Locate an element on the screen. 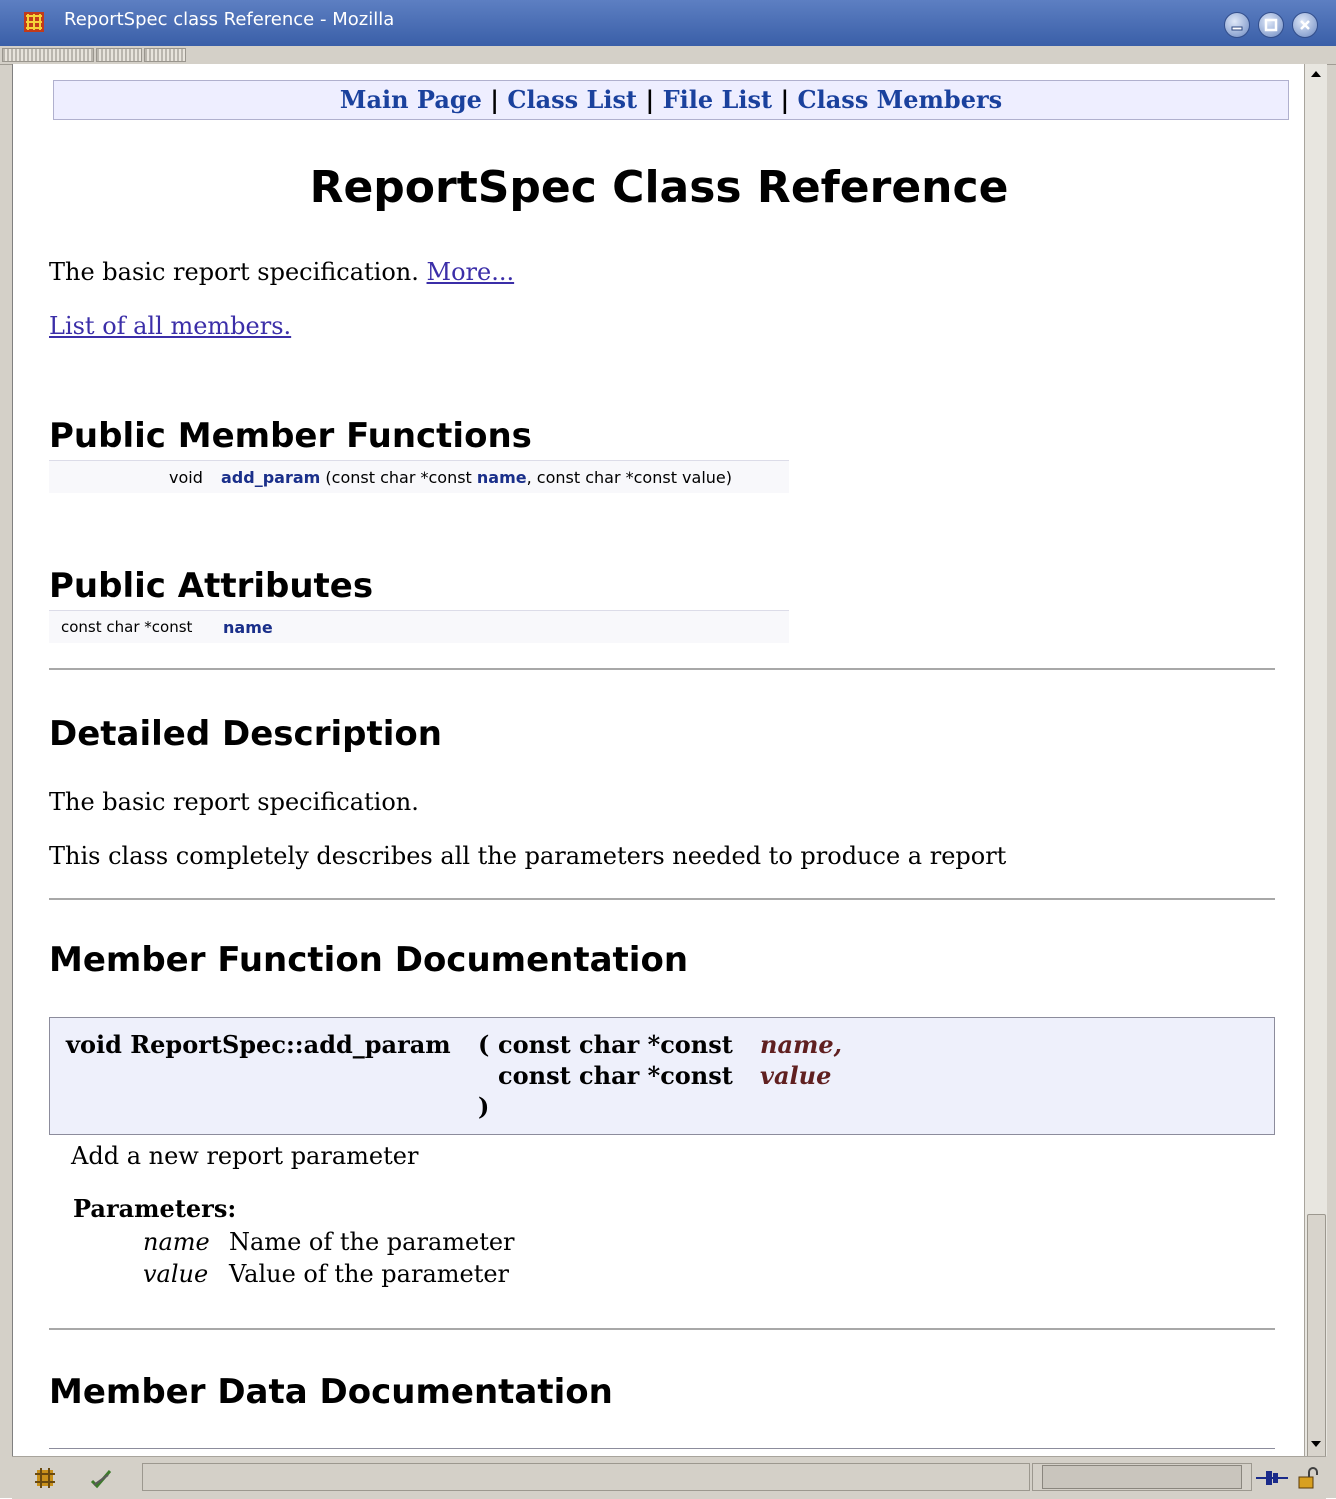  close-icon is located at coordinates (1305, 25).